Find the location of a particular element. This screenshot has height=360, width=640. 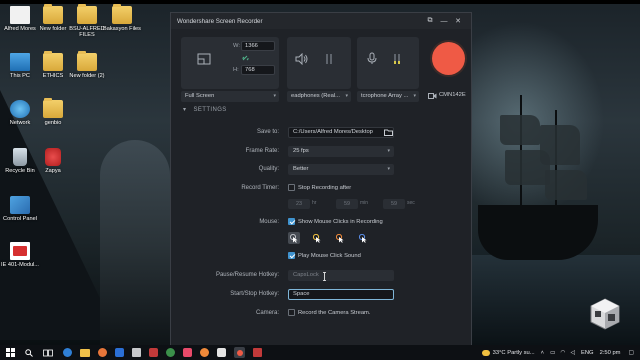

start-stop-hotkey-input: Space is located at coordinates (341, 294).